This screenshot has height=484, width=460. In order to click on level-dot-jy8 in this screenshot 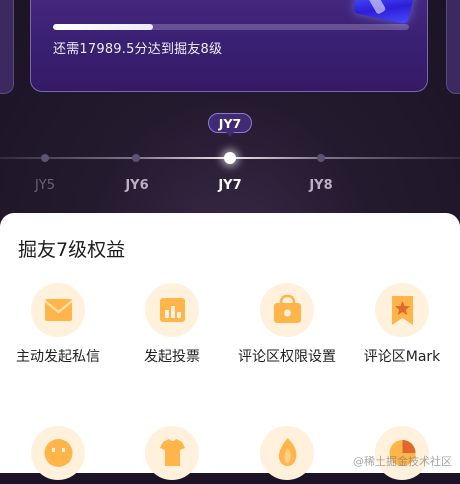, I will do `click(321, 158)`.